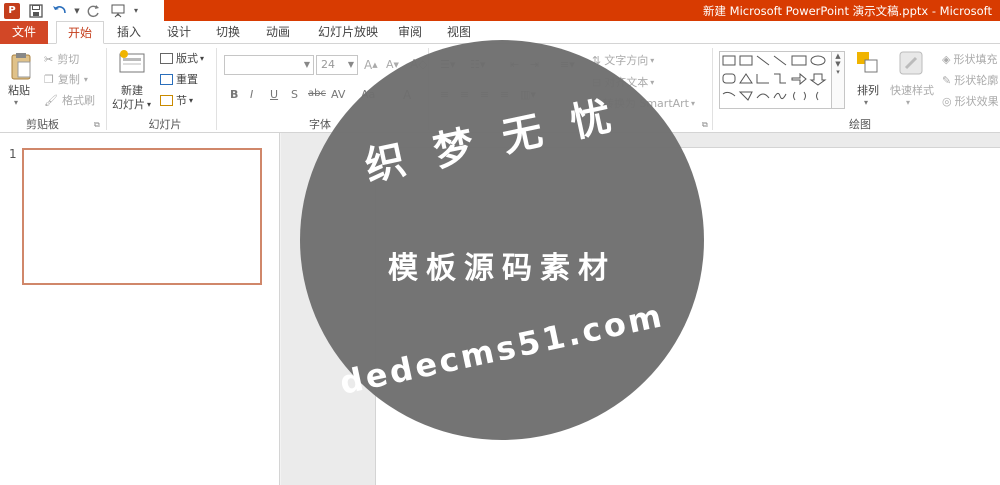 This screenshot has height=485, width=1000. I want to click on shape-fill-button: ◈ 形状填充, so click(969, 59).